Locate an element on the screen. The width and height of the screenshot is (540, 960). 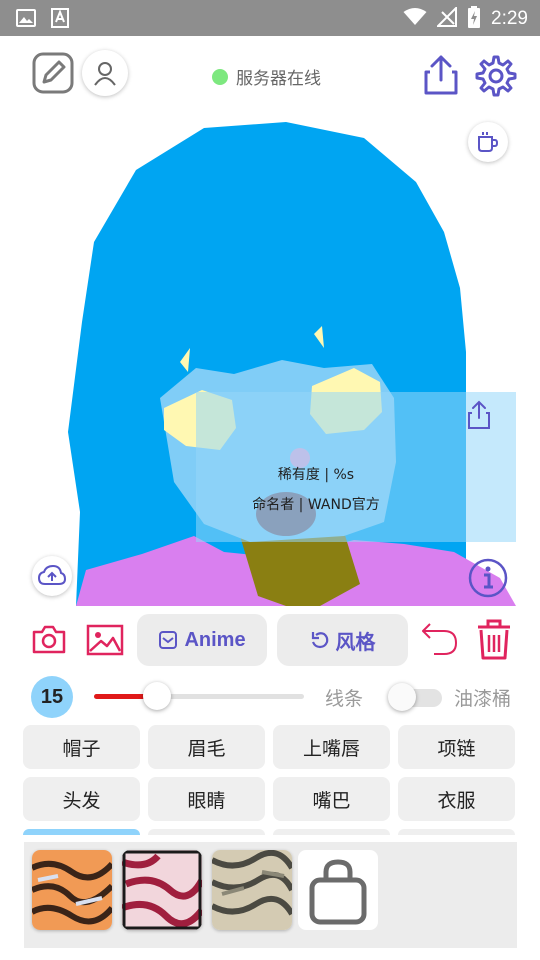
info-button is located at coordinates (488, 578).